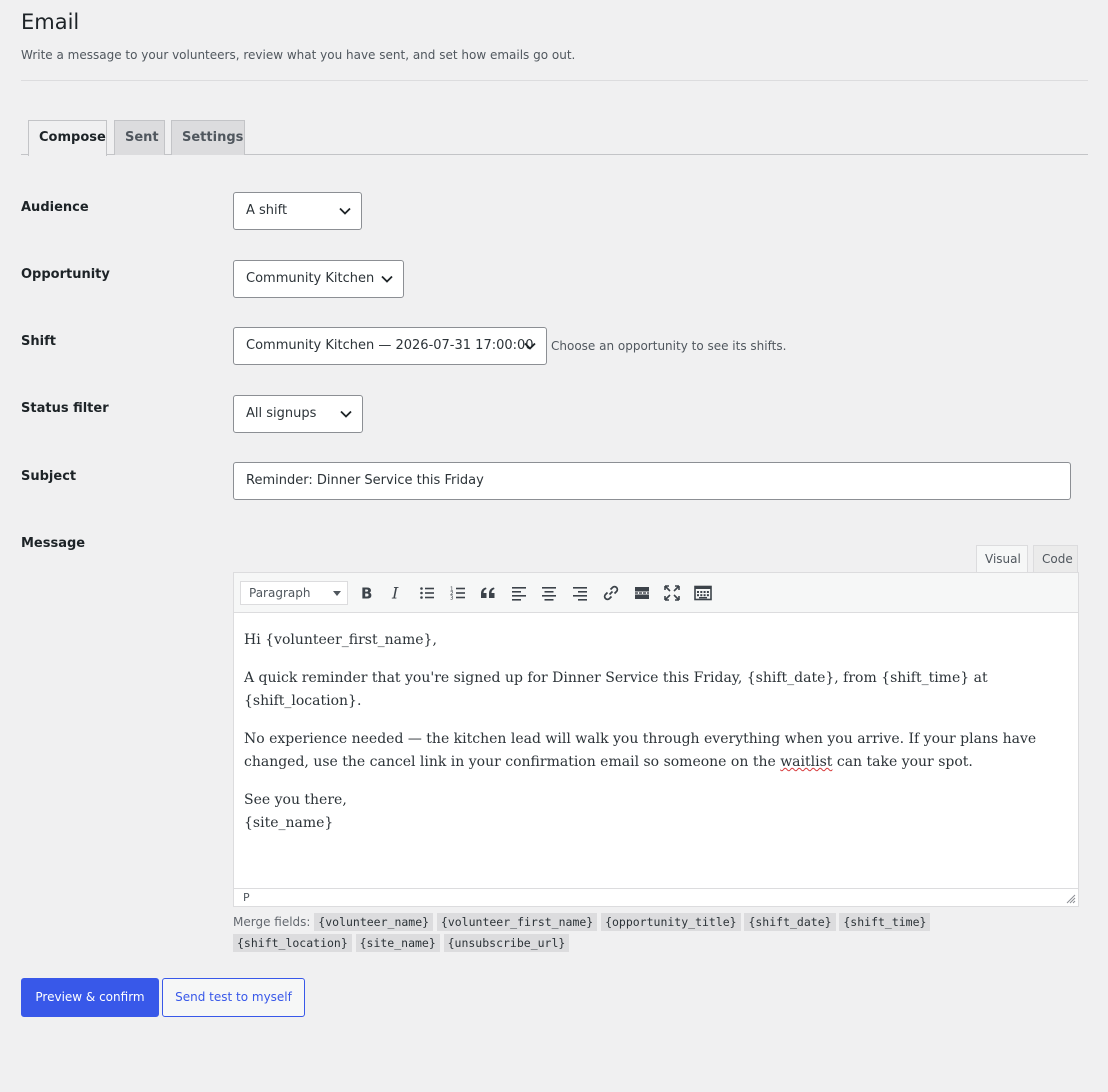 Image resolution: width=1108 pixels, height=1092 pixels. Describe the element at coordinates (452, 599) in the screenshot. I see `svg-text: 3` at that location.